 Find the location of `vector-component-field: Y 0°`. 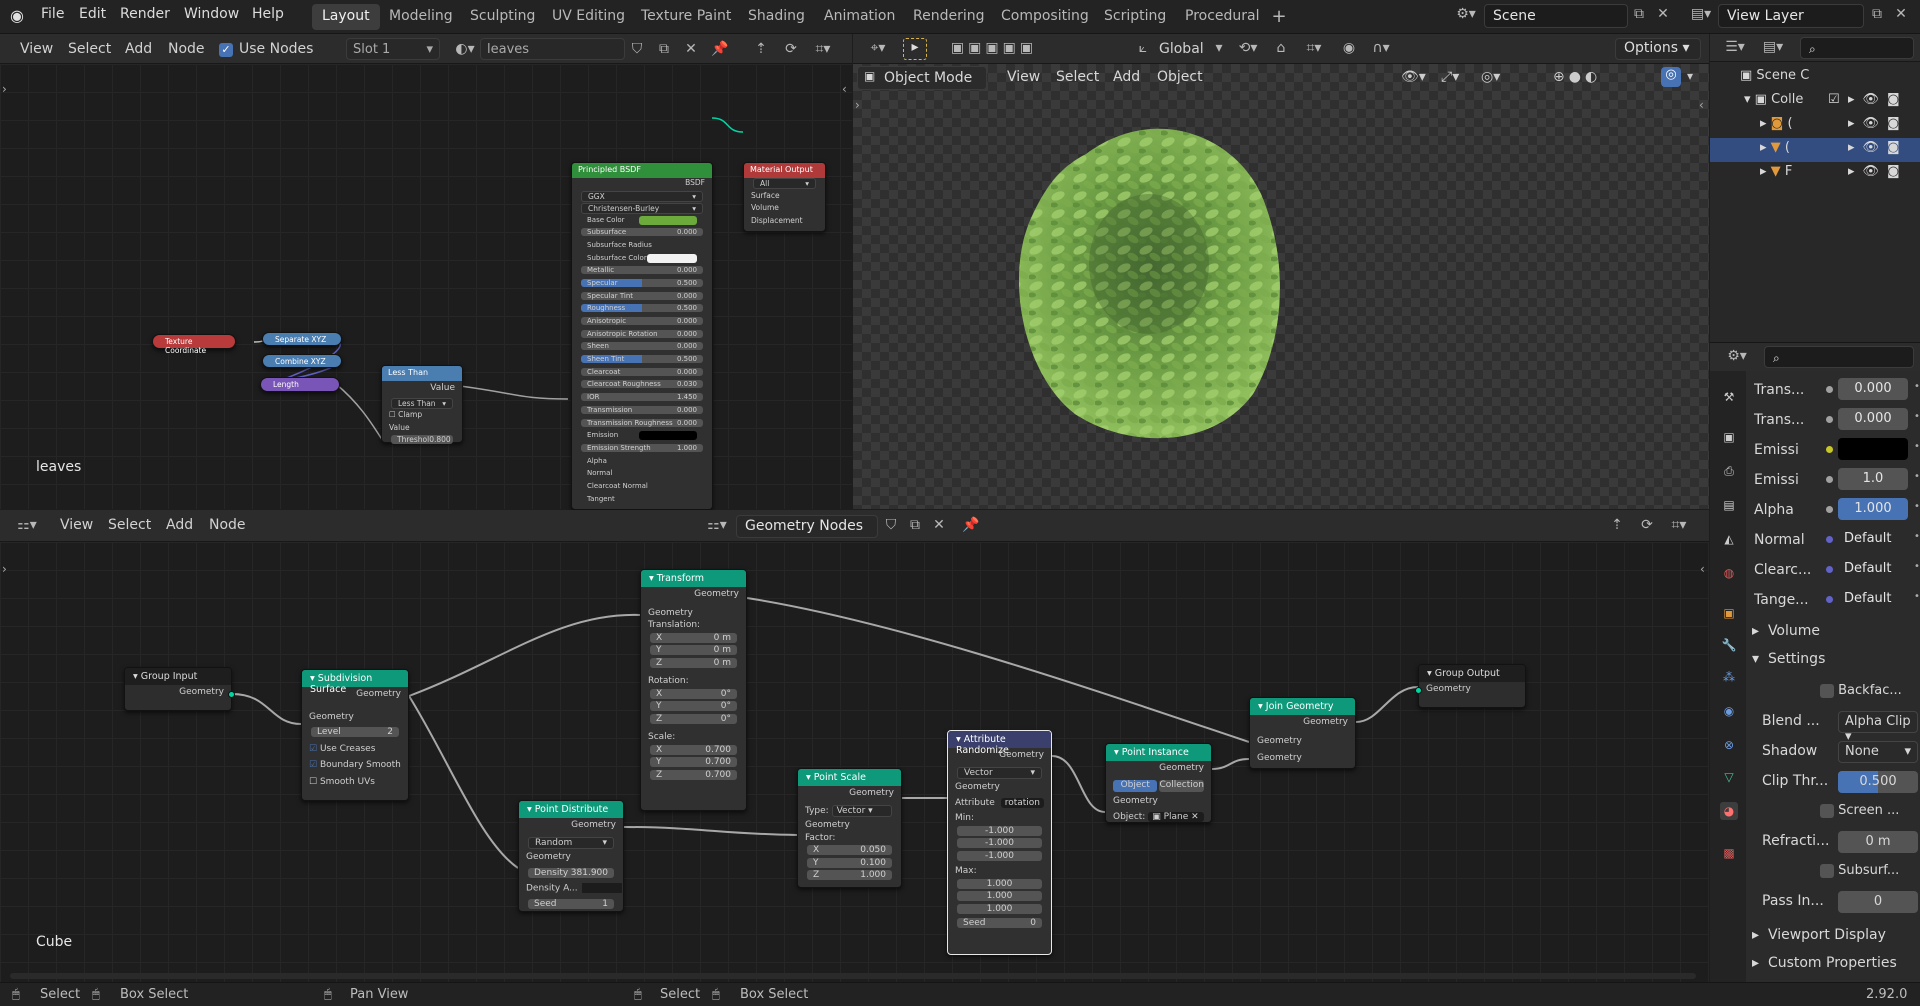

vector-component-field: Y 0° is located at coordinates (693, 706).